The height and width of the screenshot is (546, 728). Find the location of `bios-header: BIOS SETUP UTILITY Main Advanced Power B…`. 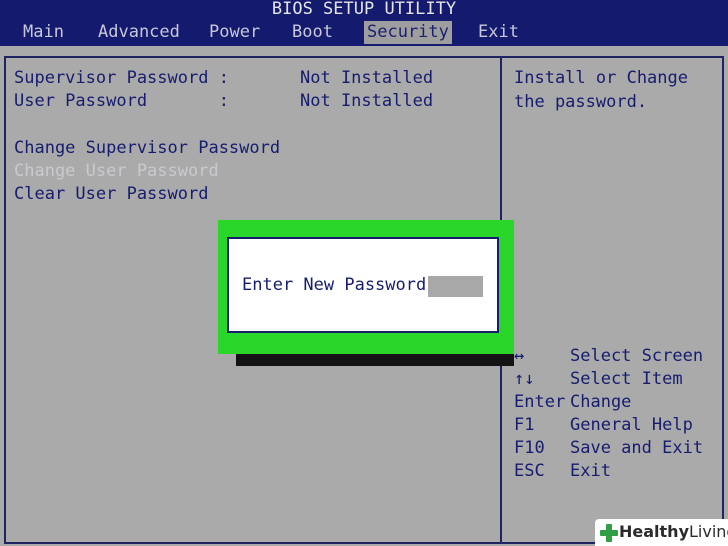

bios-header: BIOS SETUP UTILITY Main Advanced Power B… is located at coordinates (364, 23).